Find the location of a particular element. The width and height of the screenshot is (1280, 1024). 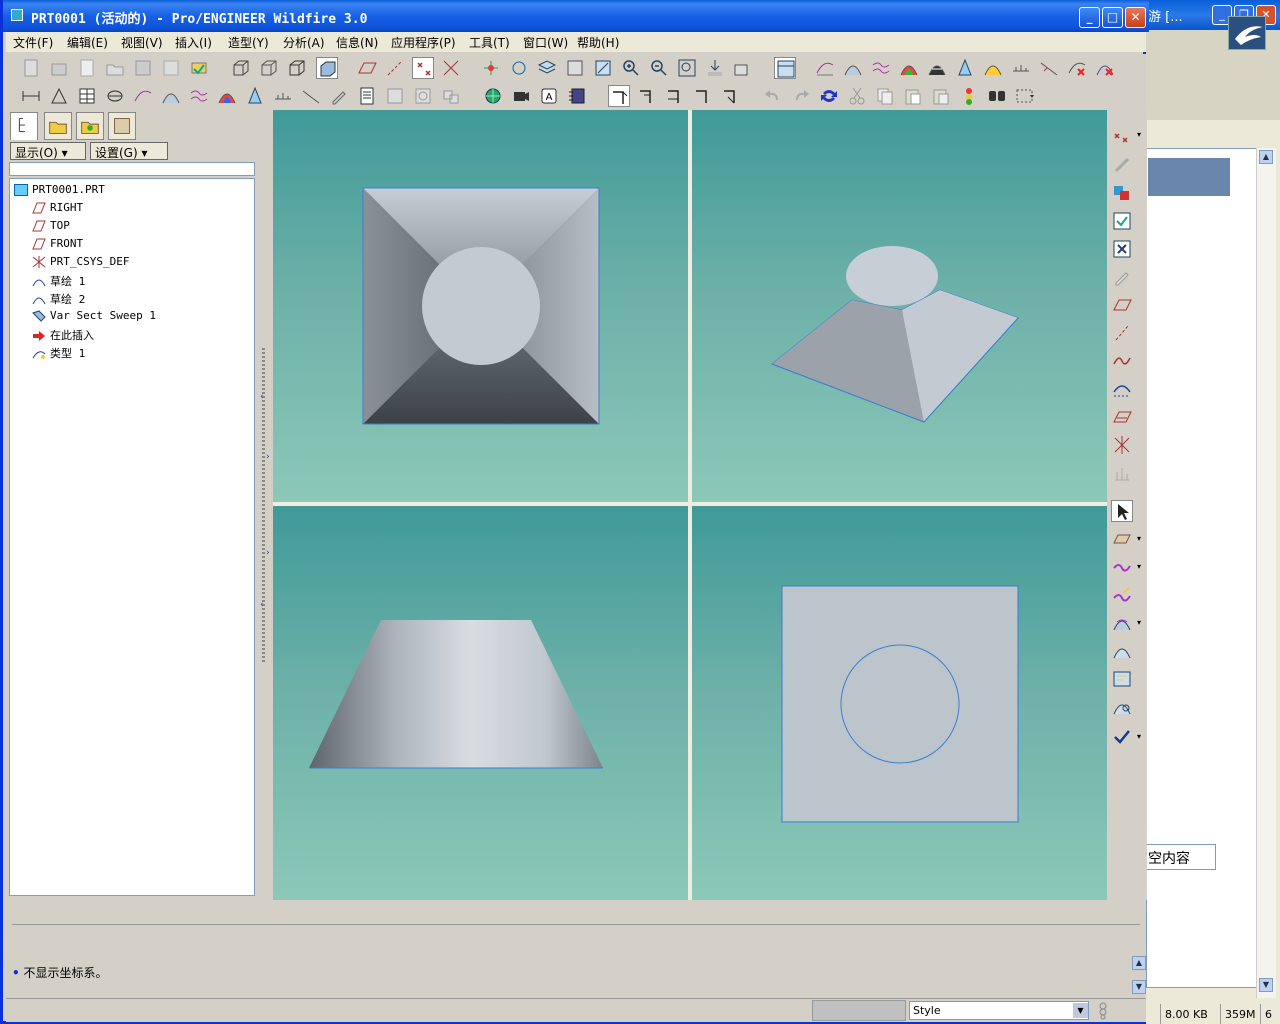

reflection-icon is located at coordinates (937, 68).